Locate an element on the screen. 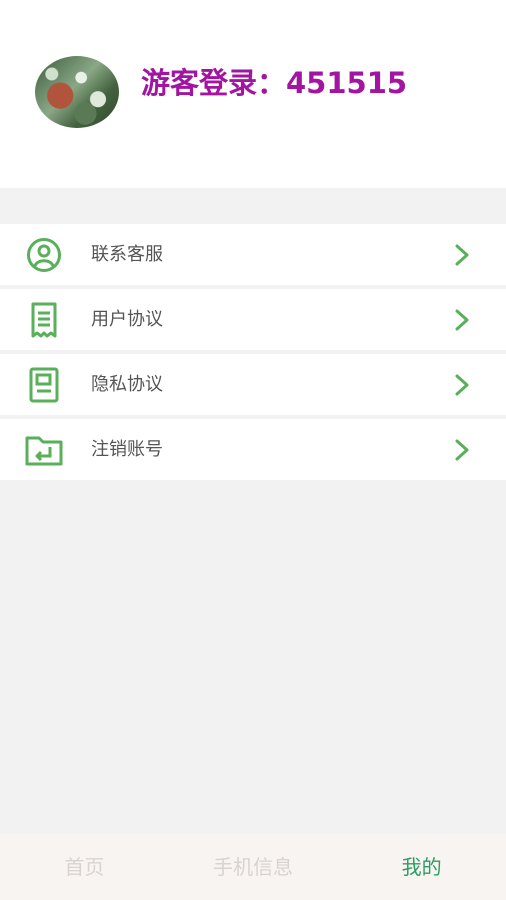  bottom-tab-bar: 首页 手机信息 我的 is located at coordinates (253, 867).